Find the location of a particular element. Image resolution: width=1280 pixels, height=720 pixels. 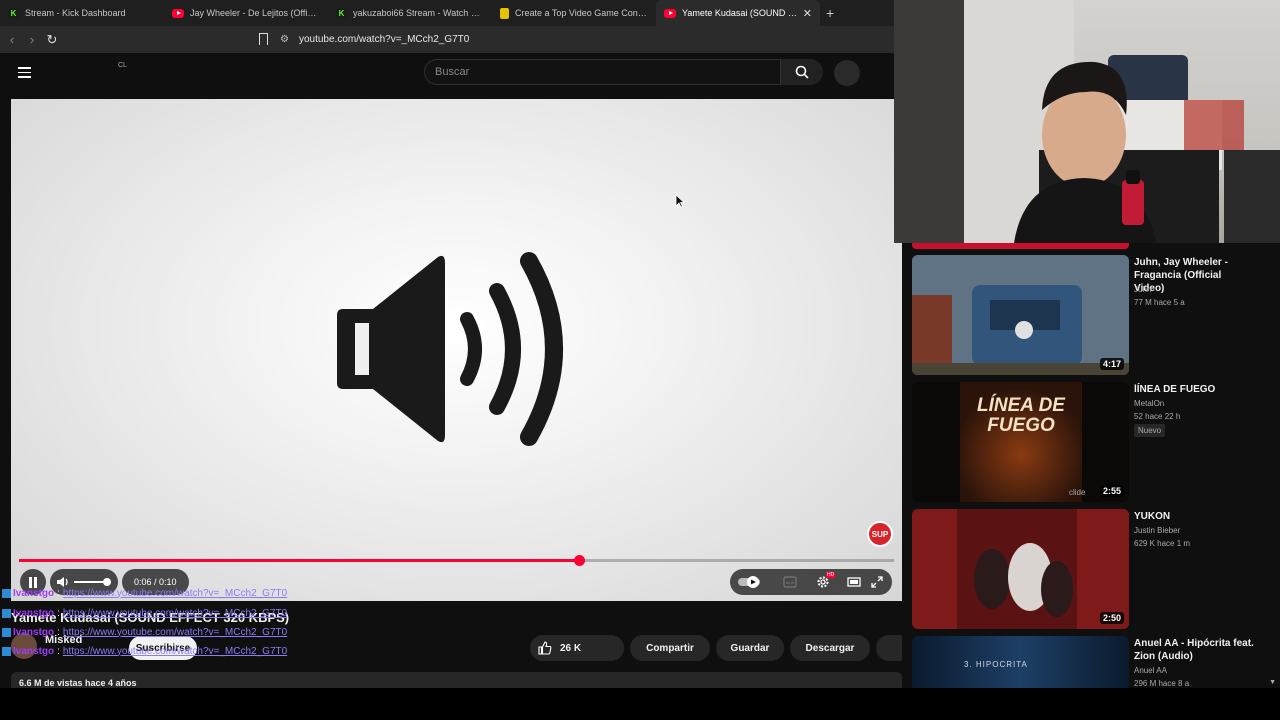

search-button is located at coordinates (802, 72).